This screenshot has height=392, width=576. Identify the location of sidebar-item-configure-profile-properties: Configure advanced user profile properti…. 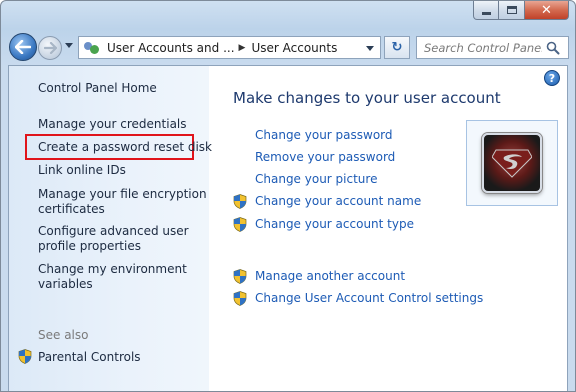
(113, 239).